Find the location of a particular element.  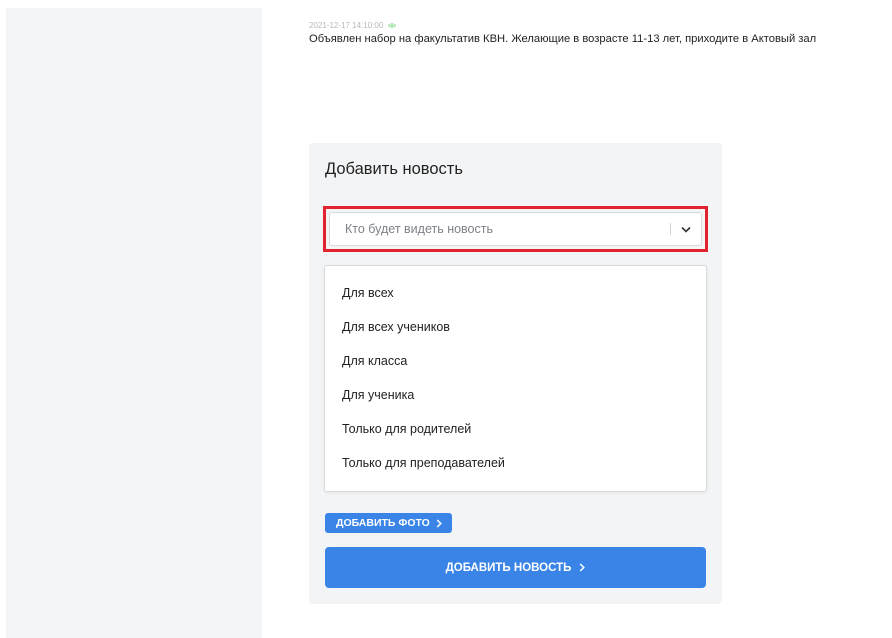

eye-icon is located at coordinates (392, 25).